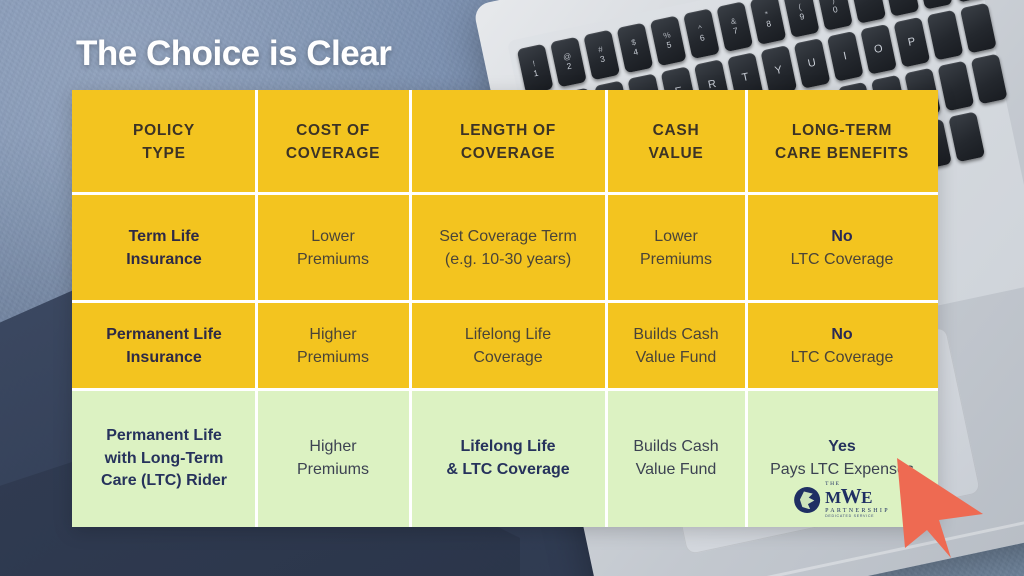  I want to click on cell-cost-of-coverage: Lower Premiums, so click(332, 249).